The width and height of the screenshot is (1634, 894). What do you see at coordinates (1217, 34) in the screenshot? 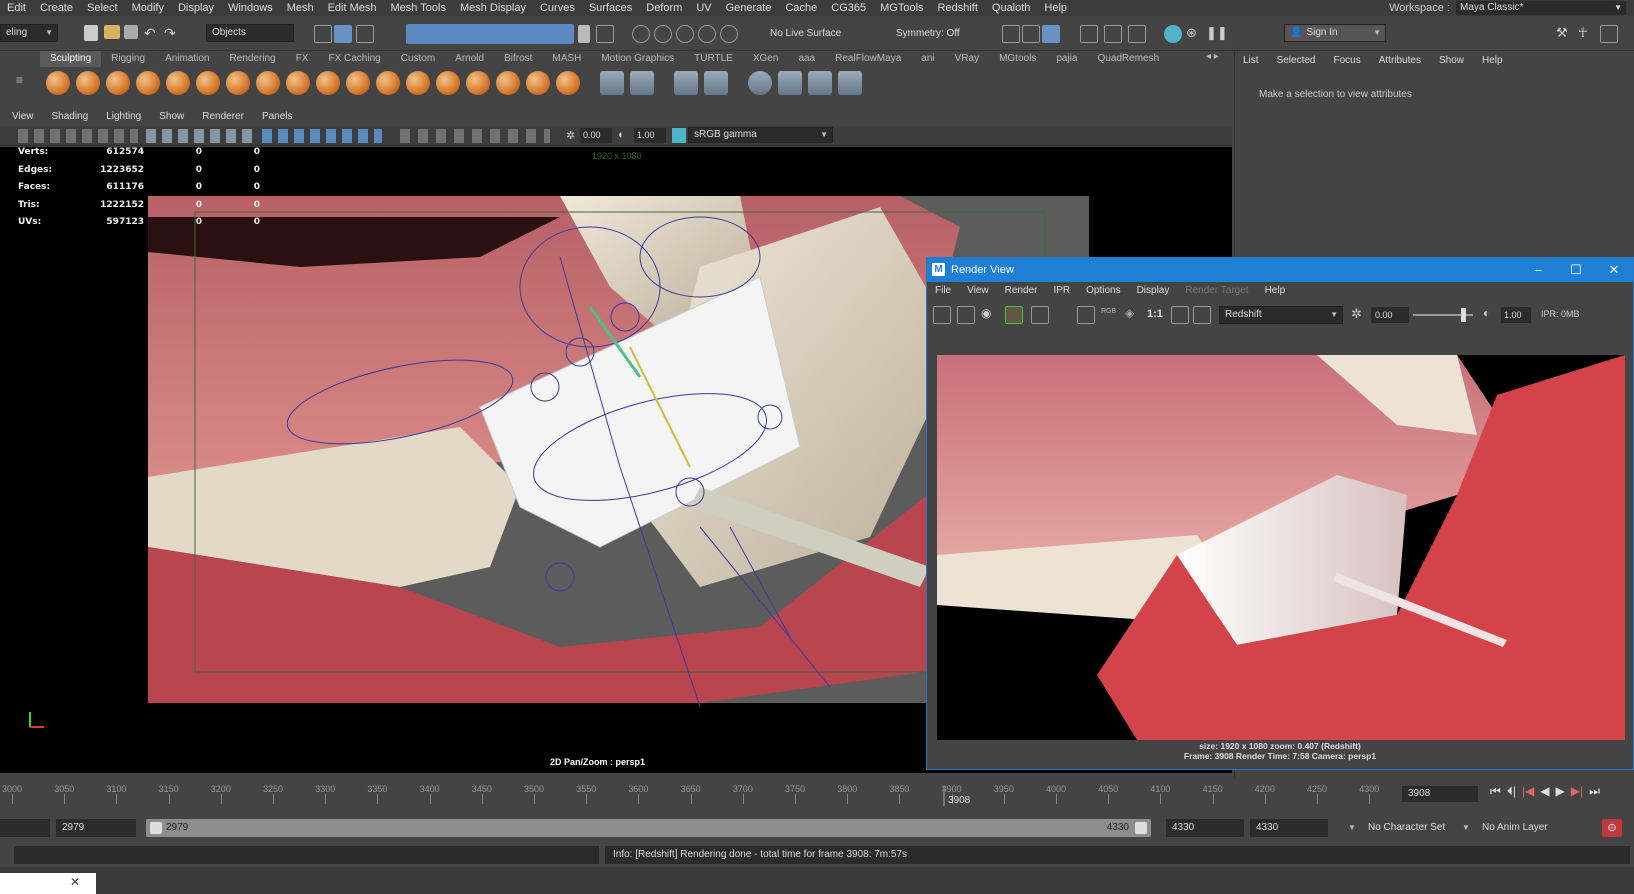
I see `pause-icon: ❚❚` at bounding box center [1217, 34].